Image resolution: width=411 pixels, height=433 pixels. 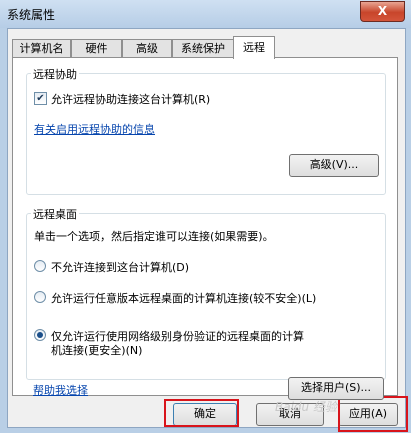 I want to click on radio-deny-connections, so click(x=40, y=266).